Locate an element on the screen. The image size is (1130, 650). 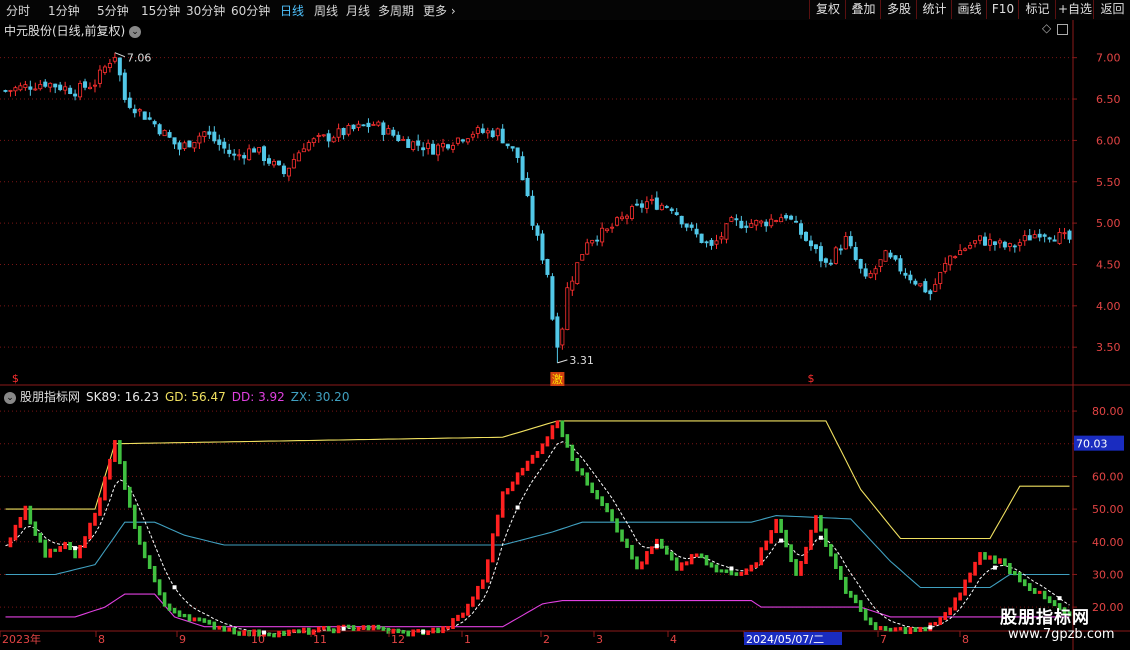
ind-ytick-label-4: 40.00 is located at coordinates (1108, 542).